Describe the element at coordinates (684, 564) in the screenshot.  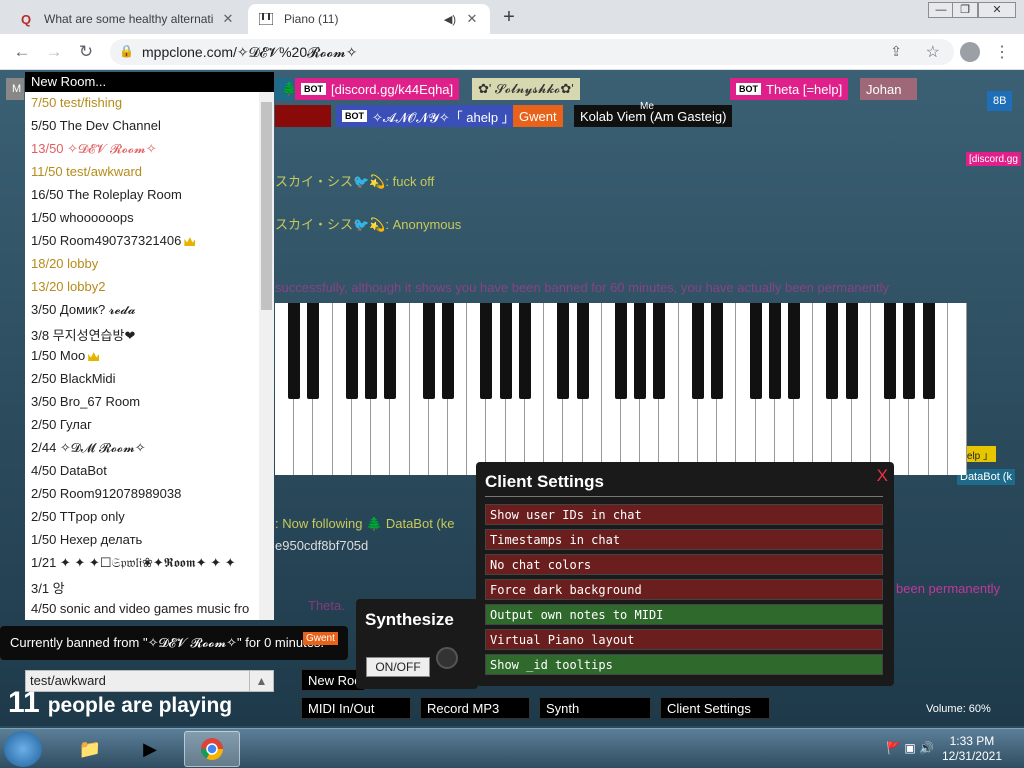
I see `settings-option-toggle: No chat colors` at that location.